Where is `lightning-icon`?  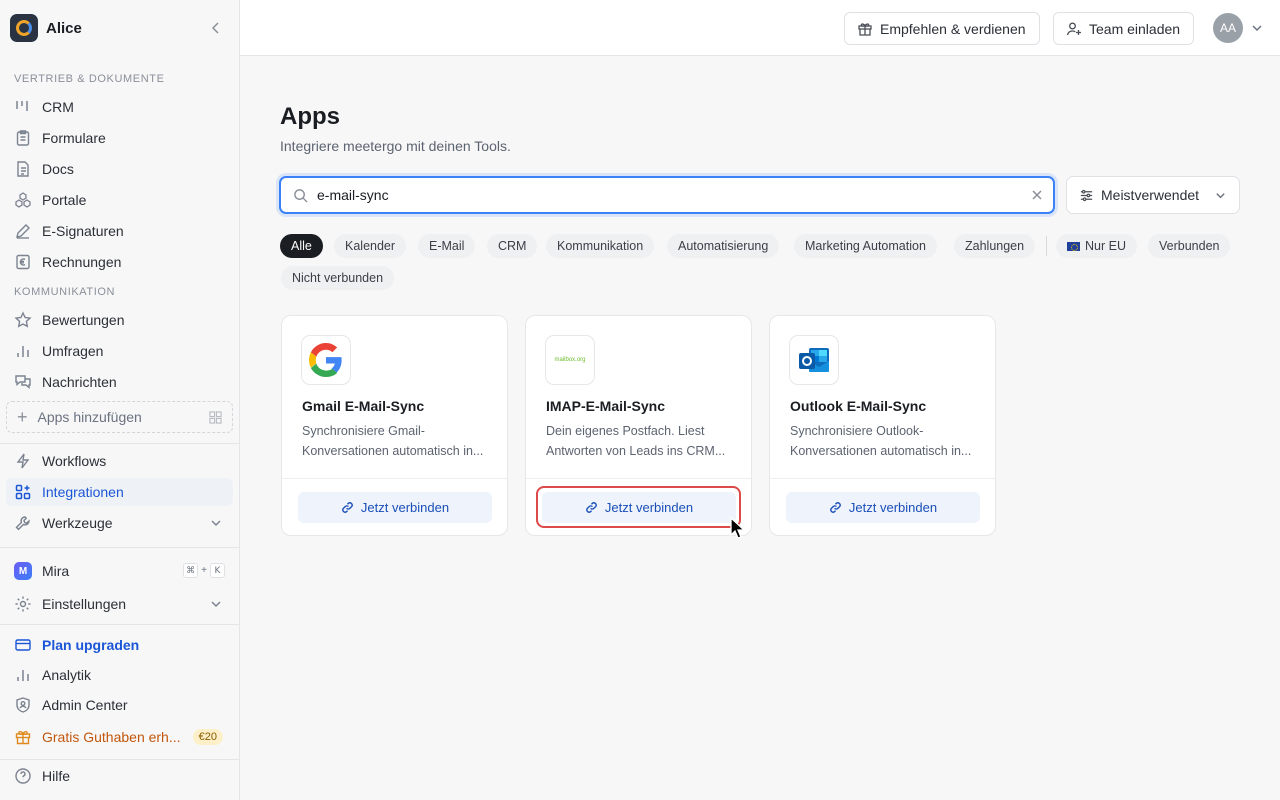 lightning-icon is located at coordinates (23, 461).